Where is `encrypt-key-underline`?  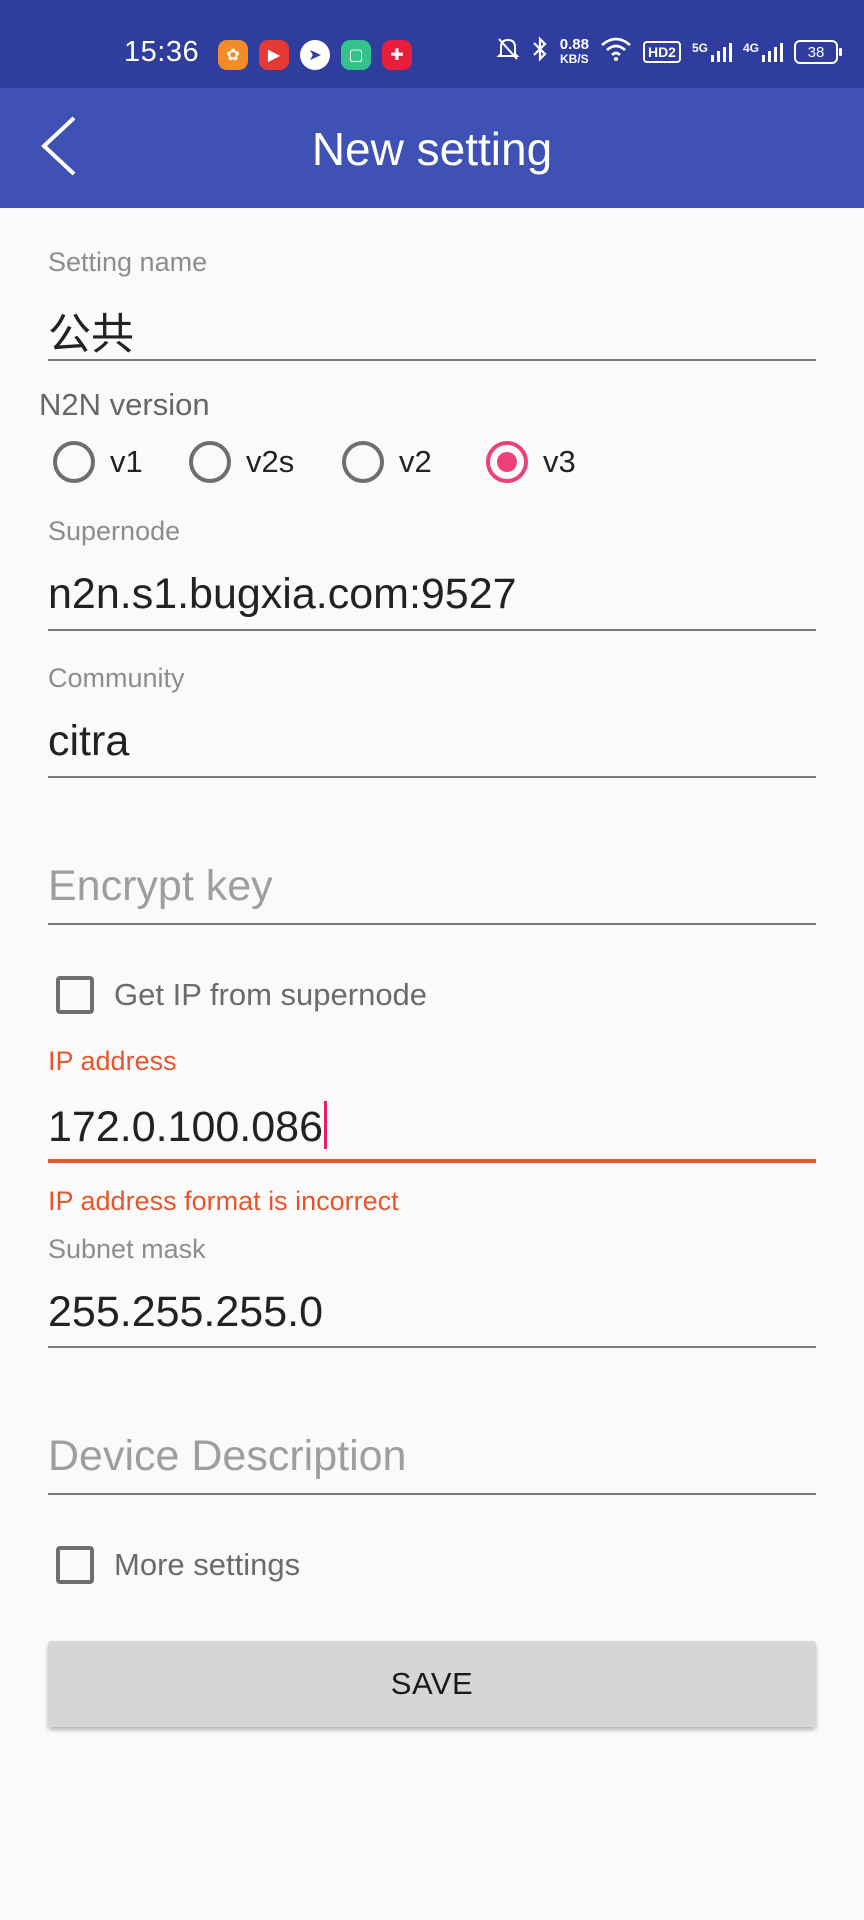 encrypt-key-underline is located at coordinates (432, 924).